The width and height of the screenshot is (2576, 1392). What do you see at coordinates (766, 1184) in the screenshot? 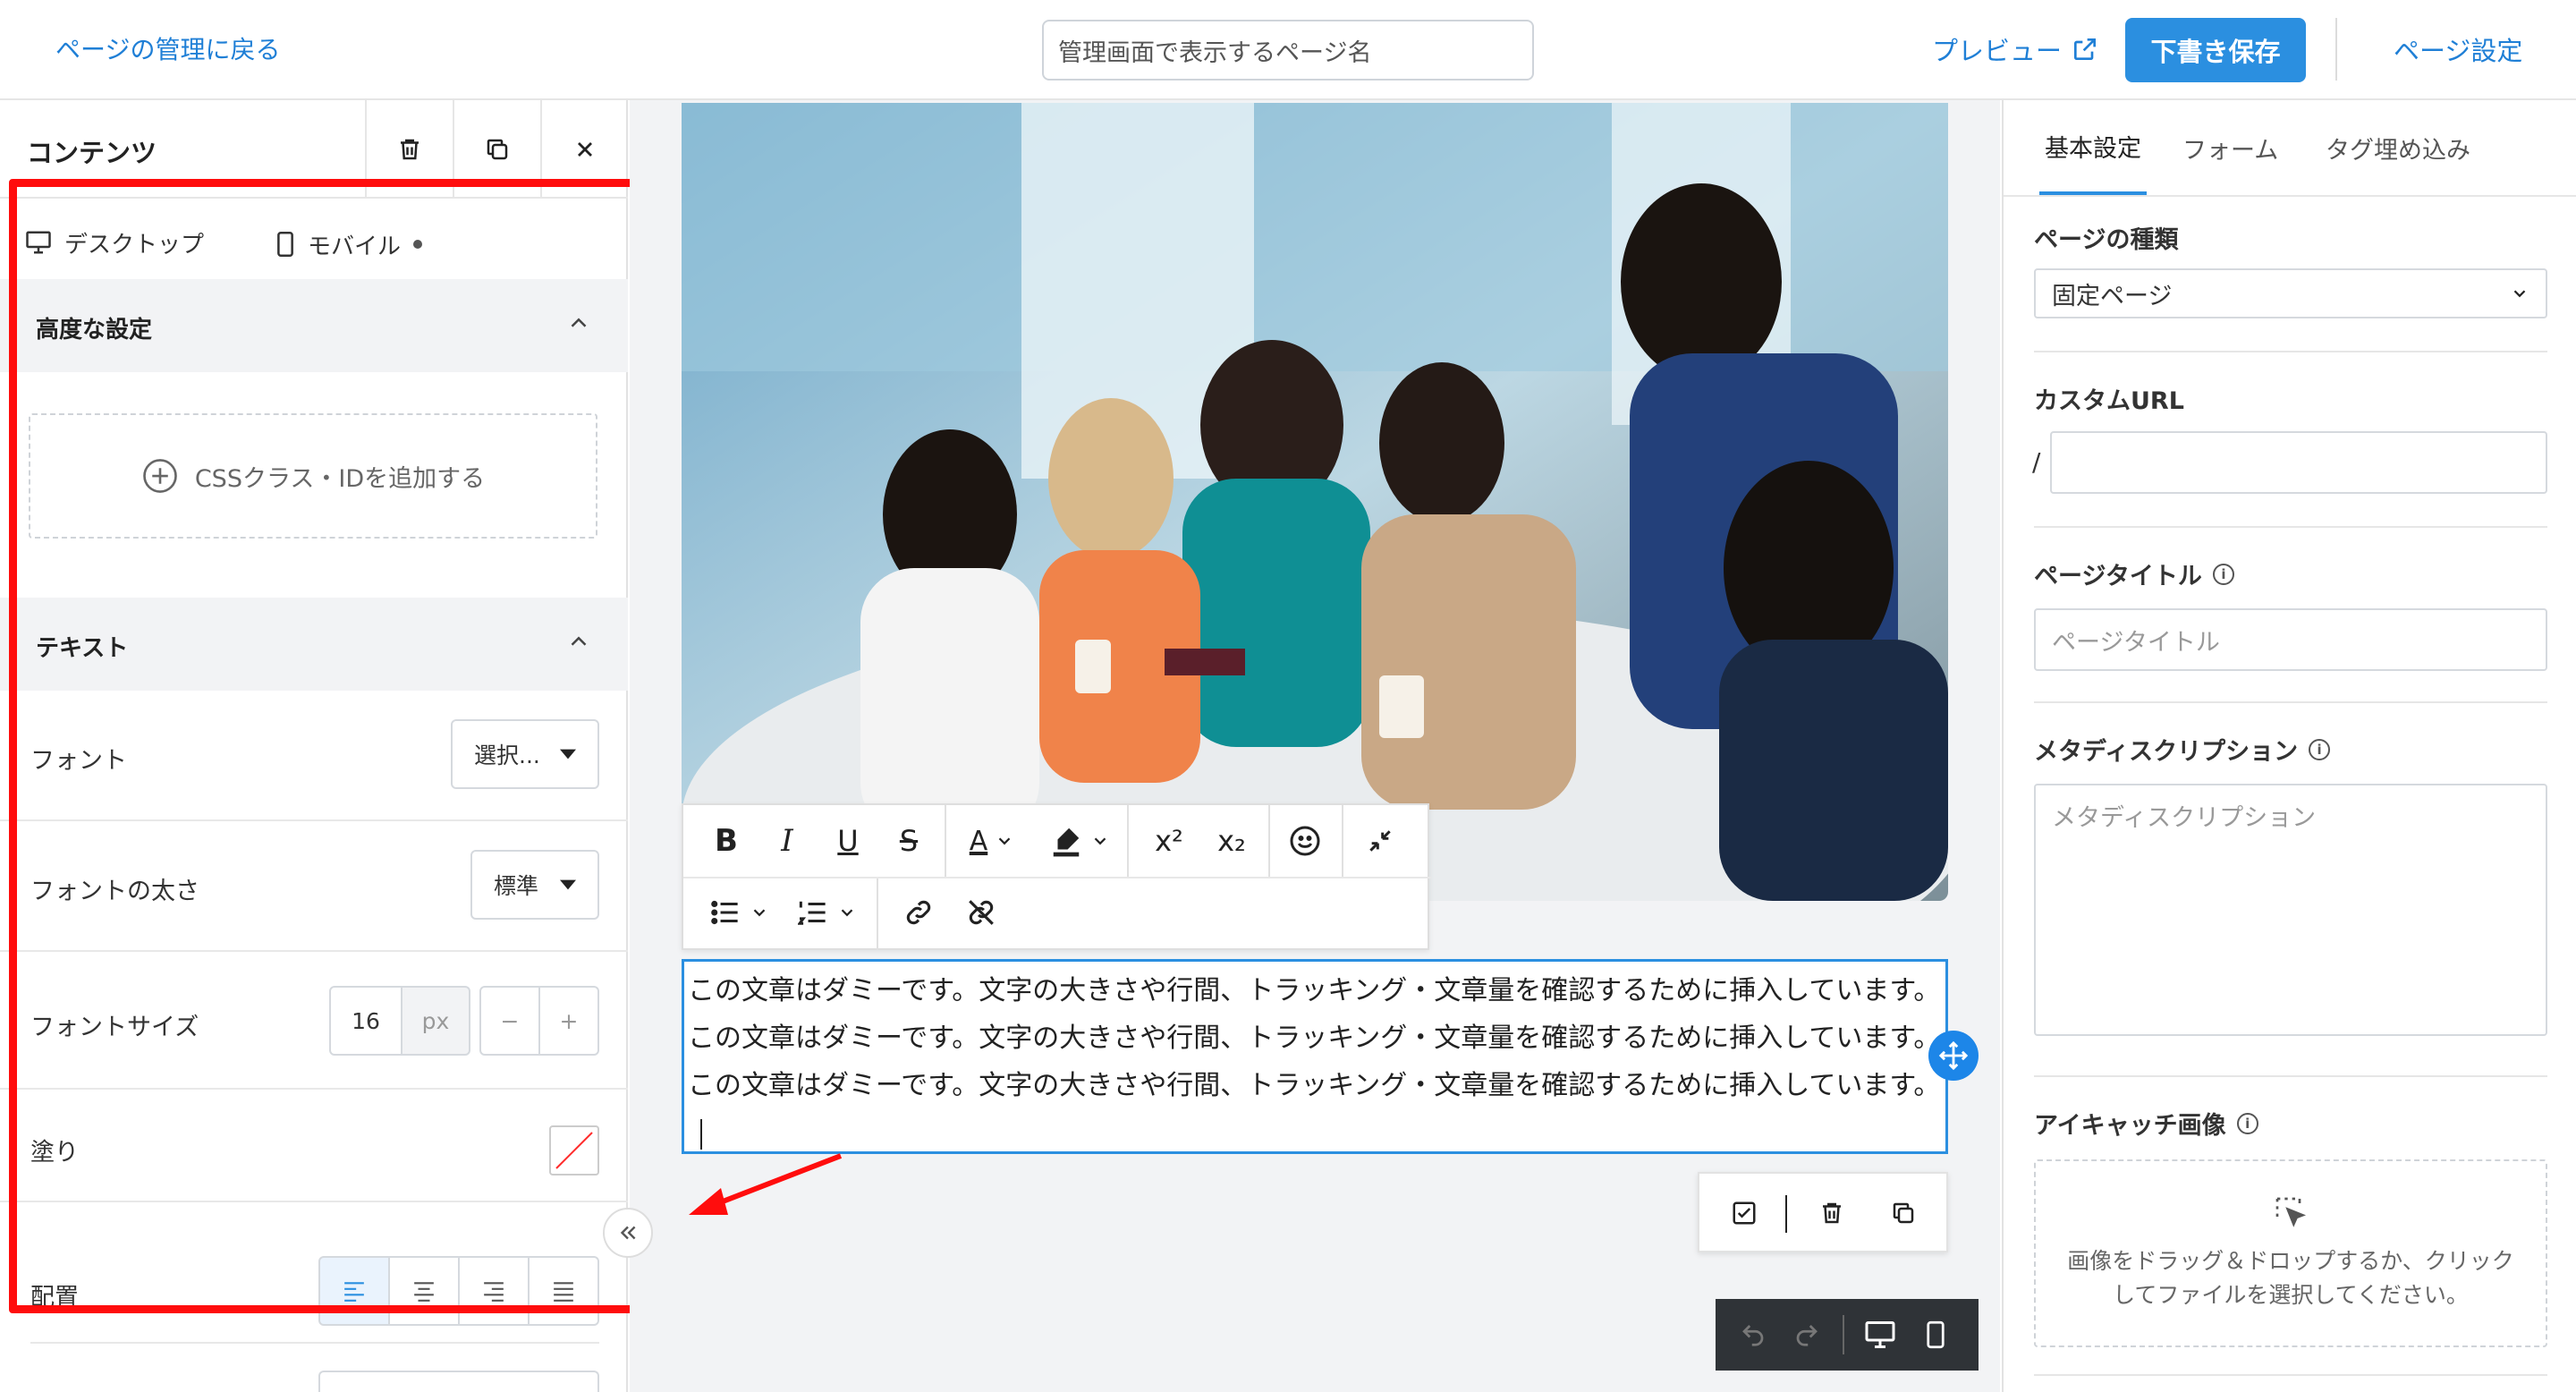
I see `annotation-arrow-icon` at bounding box center [766, 1184].